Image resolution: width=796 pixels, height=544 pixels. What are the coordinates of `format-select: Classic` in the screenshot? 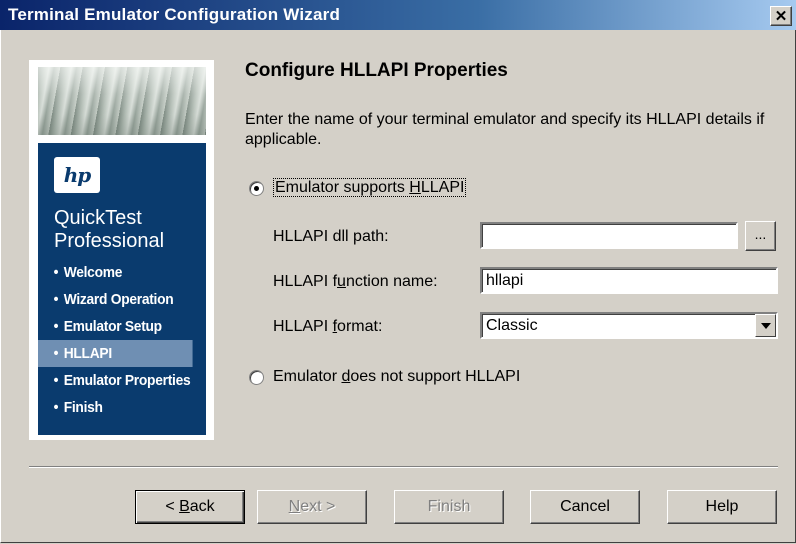 It's located at (629, 325).